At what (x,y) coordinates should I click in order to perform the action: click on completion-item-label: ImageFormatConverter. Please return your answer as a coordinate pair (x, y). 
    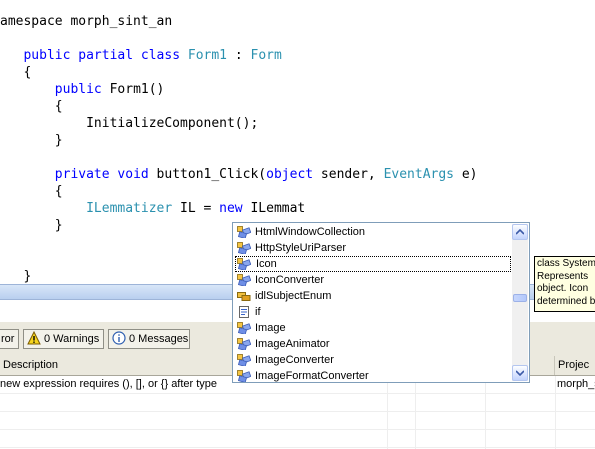
    Looking at the image, I should click on (312, 376).